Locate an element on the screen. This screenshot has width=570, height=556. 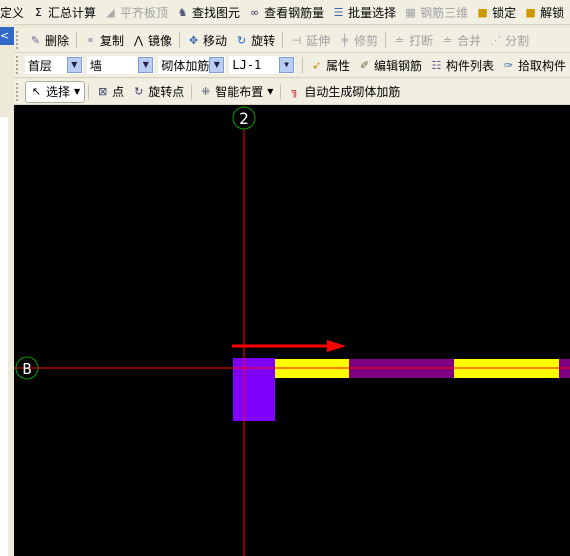
label: 修剪 is located at coordinates (366, 40).